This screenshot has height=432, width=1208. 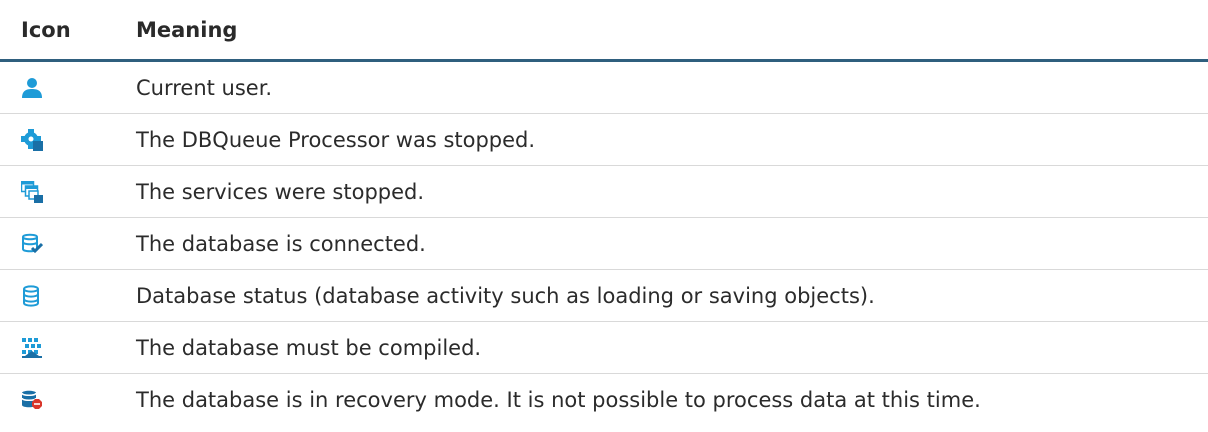 I want to click on column-header-meaning: Meaning, so click(x=187, y=29).